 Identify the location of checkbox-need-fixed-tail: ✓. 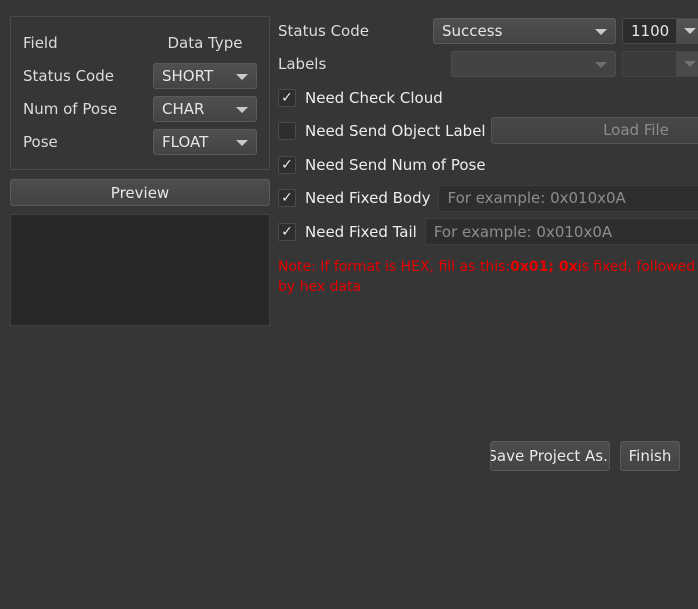
(287, 231).